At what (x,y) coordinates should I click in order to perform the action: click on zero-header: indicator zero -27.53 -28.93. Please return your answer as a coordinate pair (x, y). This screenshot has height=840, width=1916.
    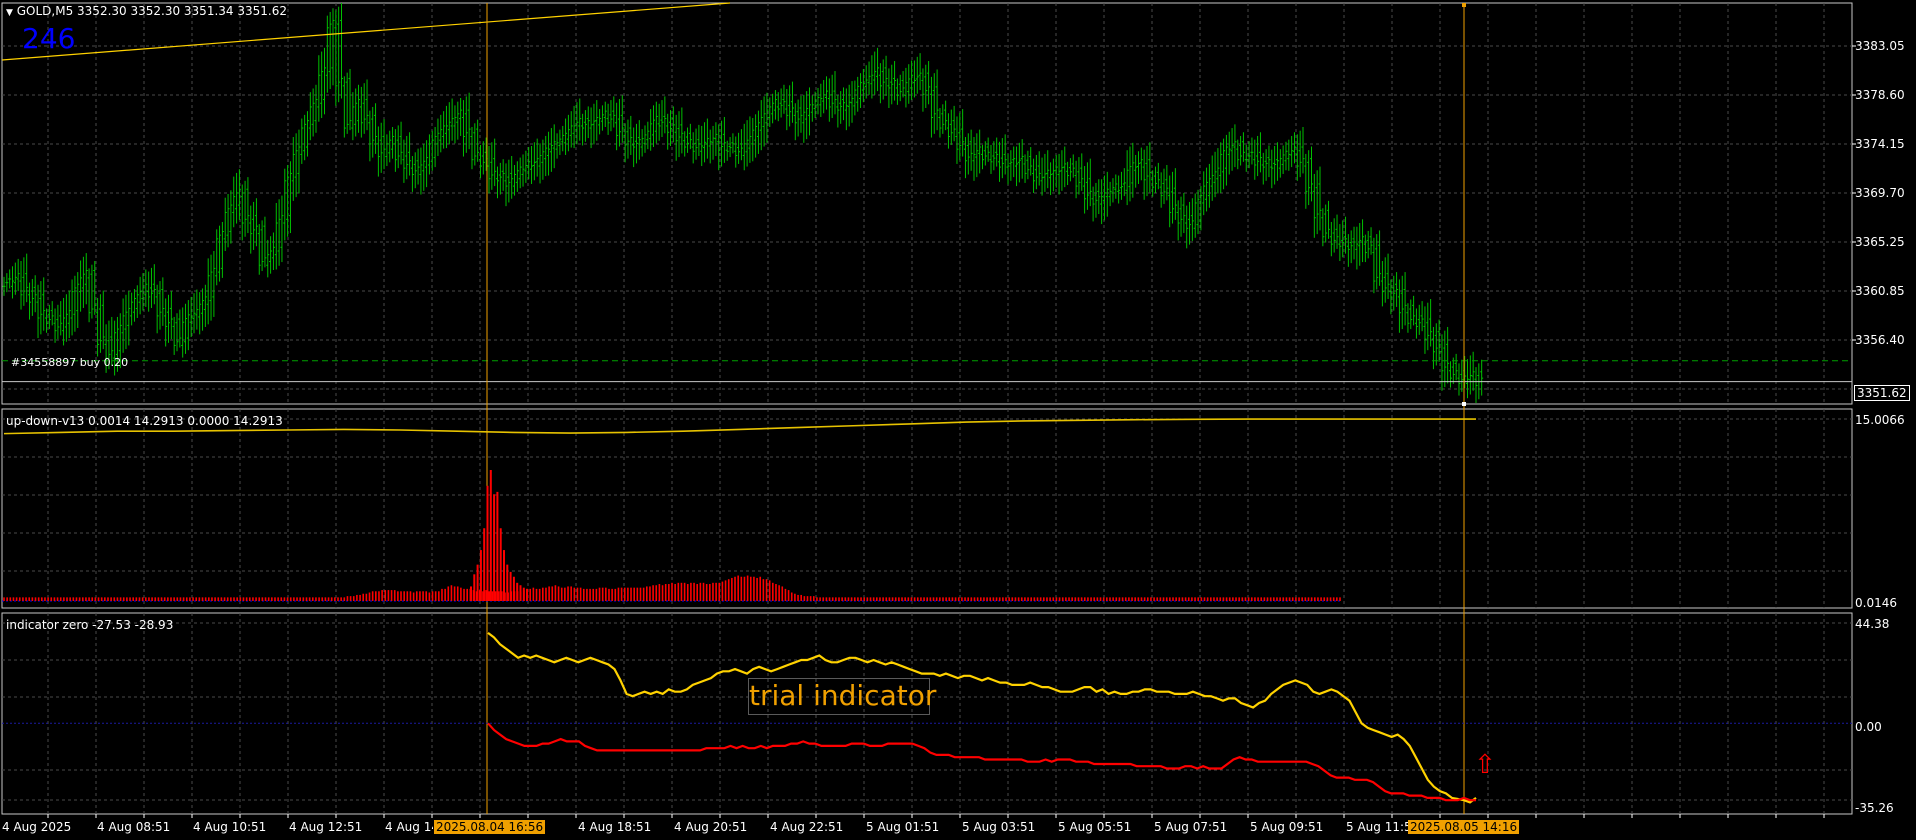
    Looking at the image, I should click on (90, 625).